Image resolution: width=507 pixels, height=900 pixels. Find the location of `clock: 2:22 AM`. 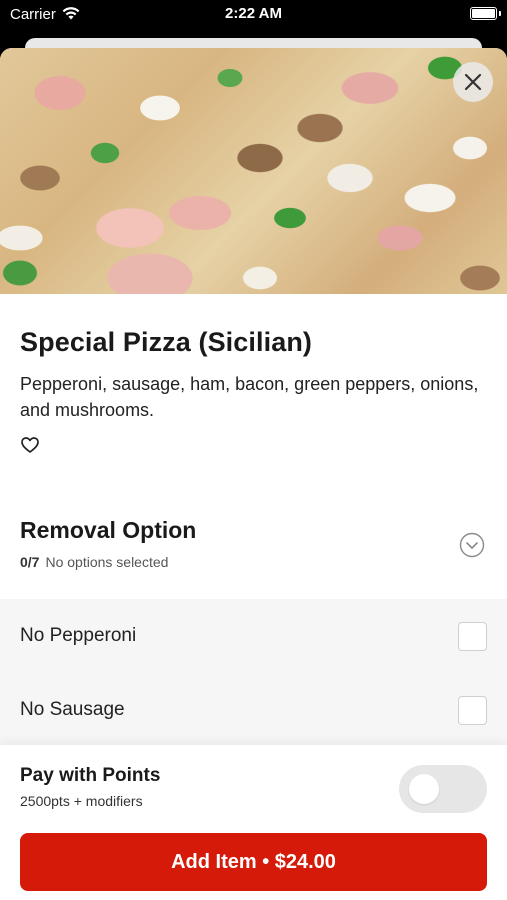

clock: 2:22 AM is located at coordinates (253, 13).